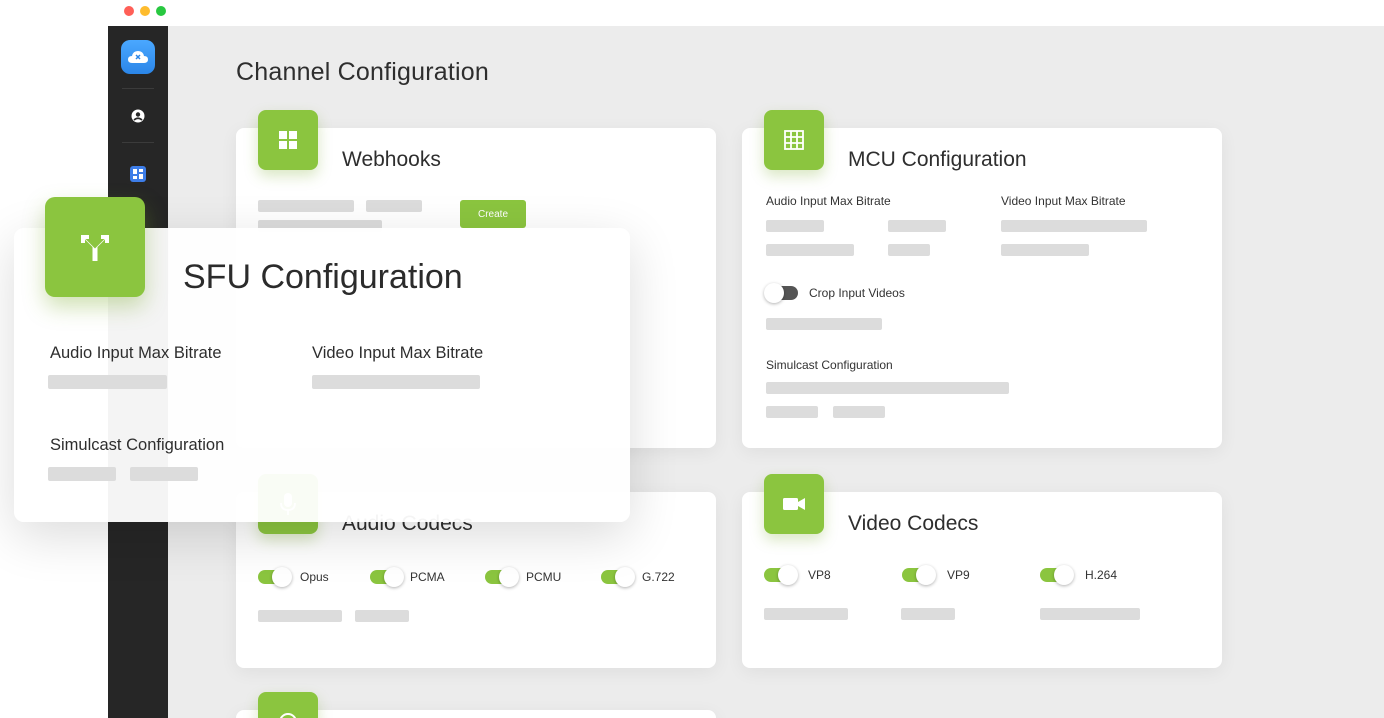 The height and width of the screenshot is (718, 1384). Describe the element at coordinates (913, 523) in the screenshot. I see `video-codecs-title: Video Codecs` at that location.